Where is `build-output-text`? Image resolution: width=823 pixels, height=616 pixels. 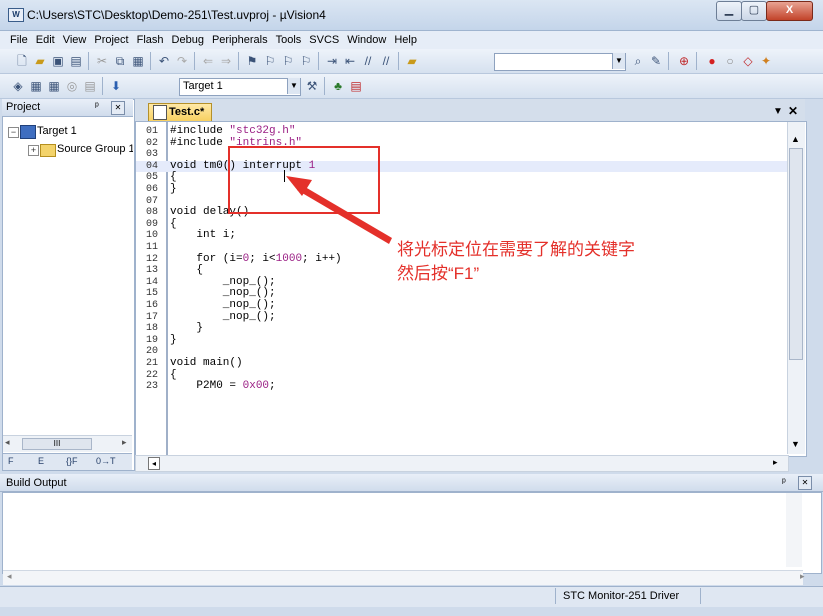 build-output-text is located at coordinates (412, 533).